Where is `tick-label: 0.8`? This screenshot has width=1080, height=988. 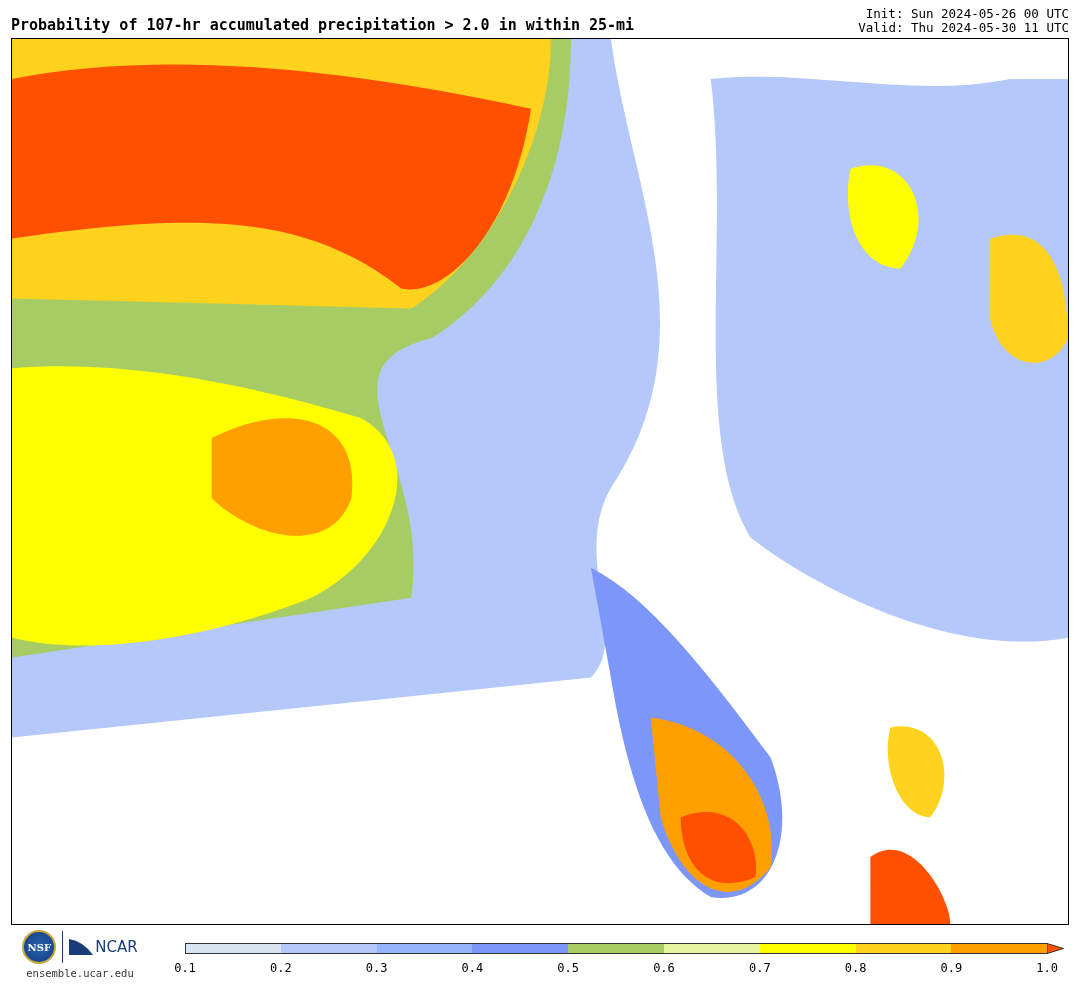 tick-label: 0.8 is located at coordinates (855, 968).